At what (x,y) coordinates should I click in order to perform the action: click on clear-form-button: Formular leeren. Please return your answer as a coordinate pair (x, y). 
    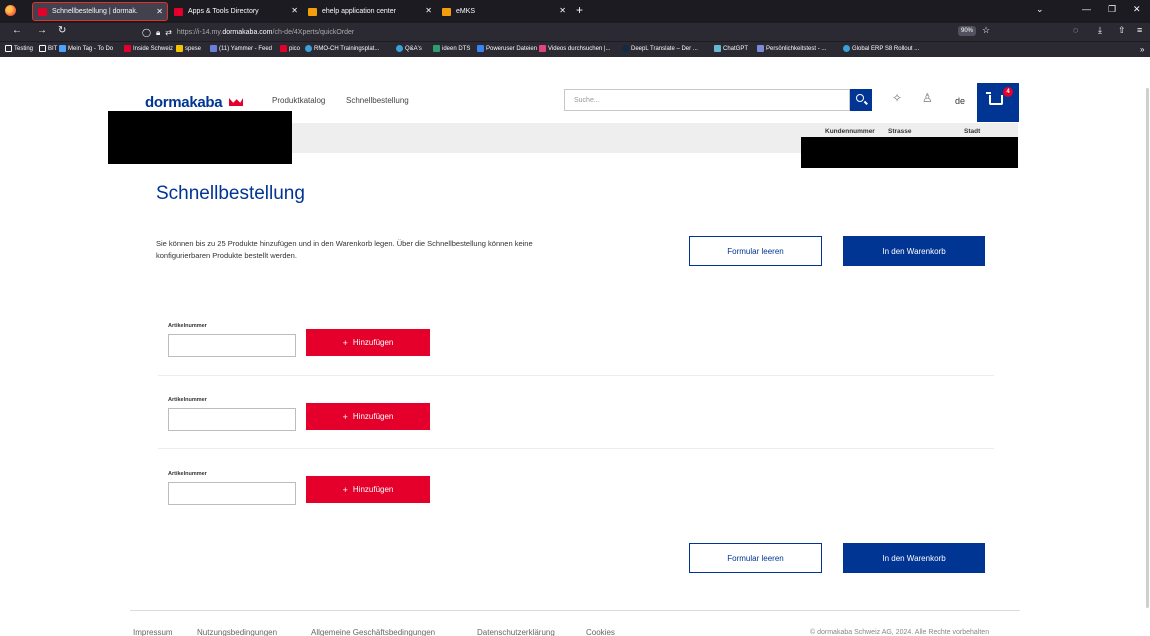
    Looking at the image, I should click on (755, 251).